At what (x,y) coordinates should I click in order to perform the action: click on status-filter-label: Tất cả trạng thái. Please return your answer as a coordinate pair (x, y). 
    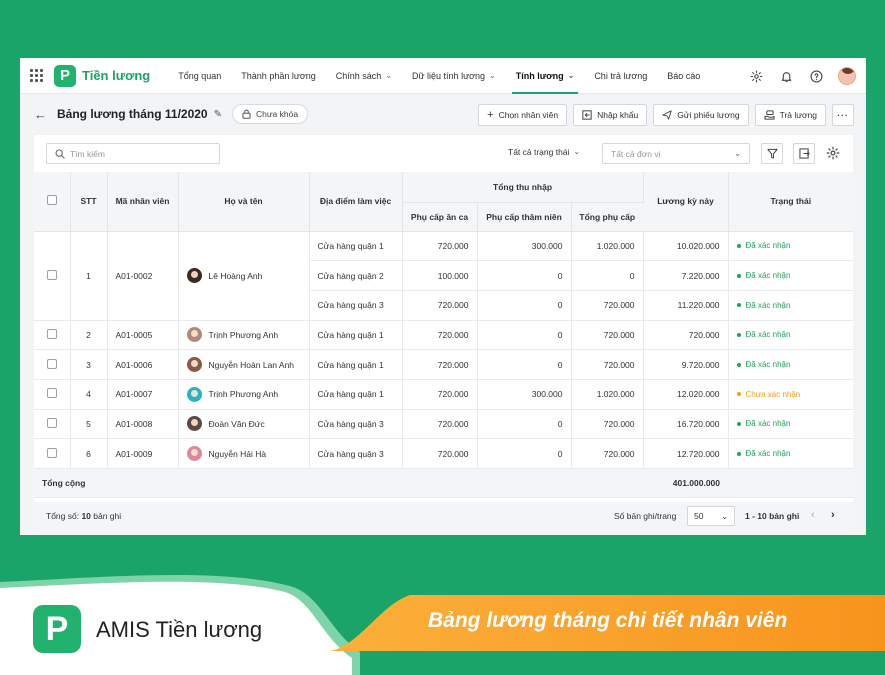
    Looking at the image, I should click on (539, 152).